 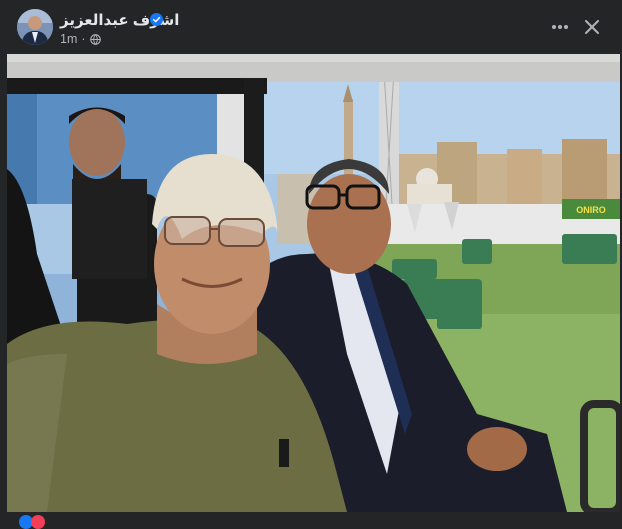 I want to click on post-header: اشرف عبدالعزيز 1m ·, so click(x=311, y=27).